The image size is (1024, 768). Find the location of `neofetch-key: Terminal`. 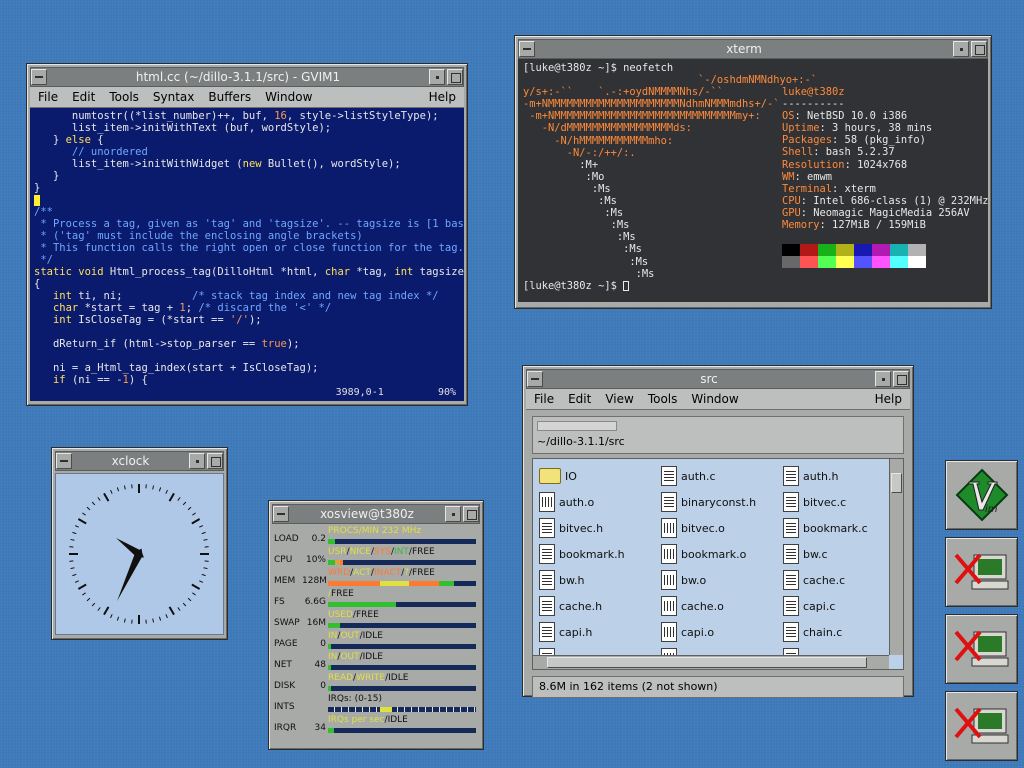

neofetch-key: Terminal is located at coordinates (807, 188).